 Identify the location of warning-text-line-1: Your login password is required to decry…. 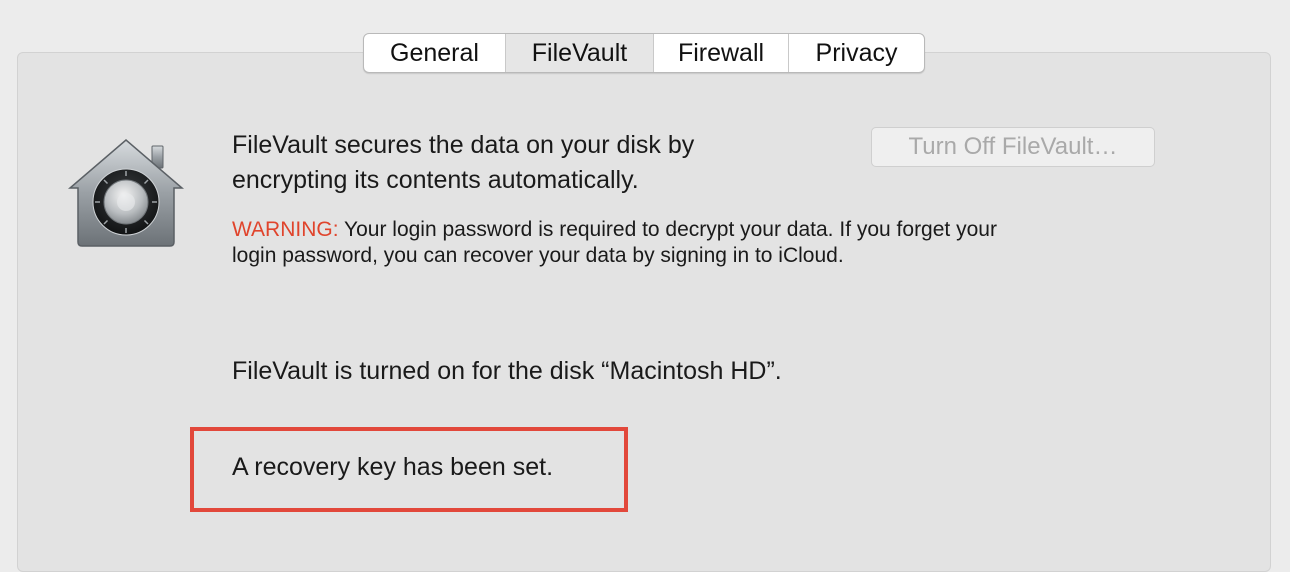
(667, 229).